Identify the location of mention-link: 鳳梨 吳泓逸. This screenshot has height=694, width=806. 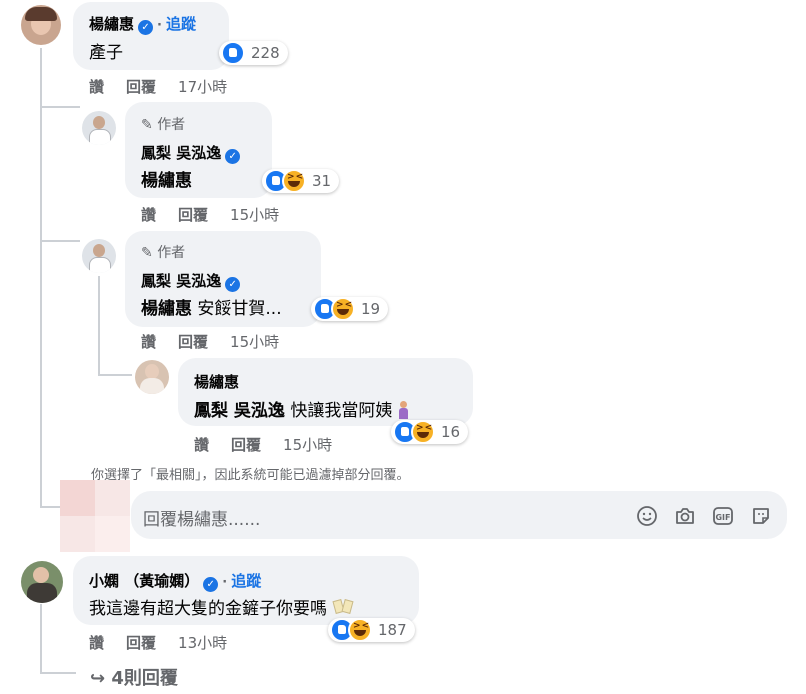
(239, 411).